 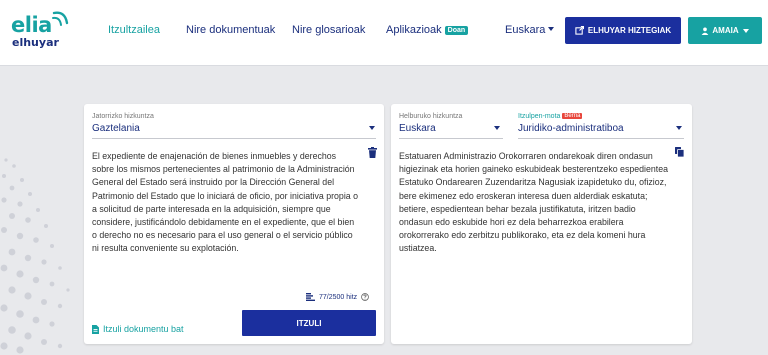 What do you see at coordinates (431, 116) in the screenshot?
I see `target-language-label: Helburuko hizkuntza` at bounding box center [431, 116].